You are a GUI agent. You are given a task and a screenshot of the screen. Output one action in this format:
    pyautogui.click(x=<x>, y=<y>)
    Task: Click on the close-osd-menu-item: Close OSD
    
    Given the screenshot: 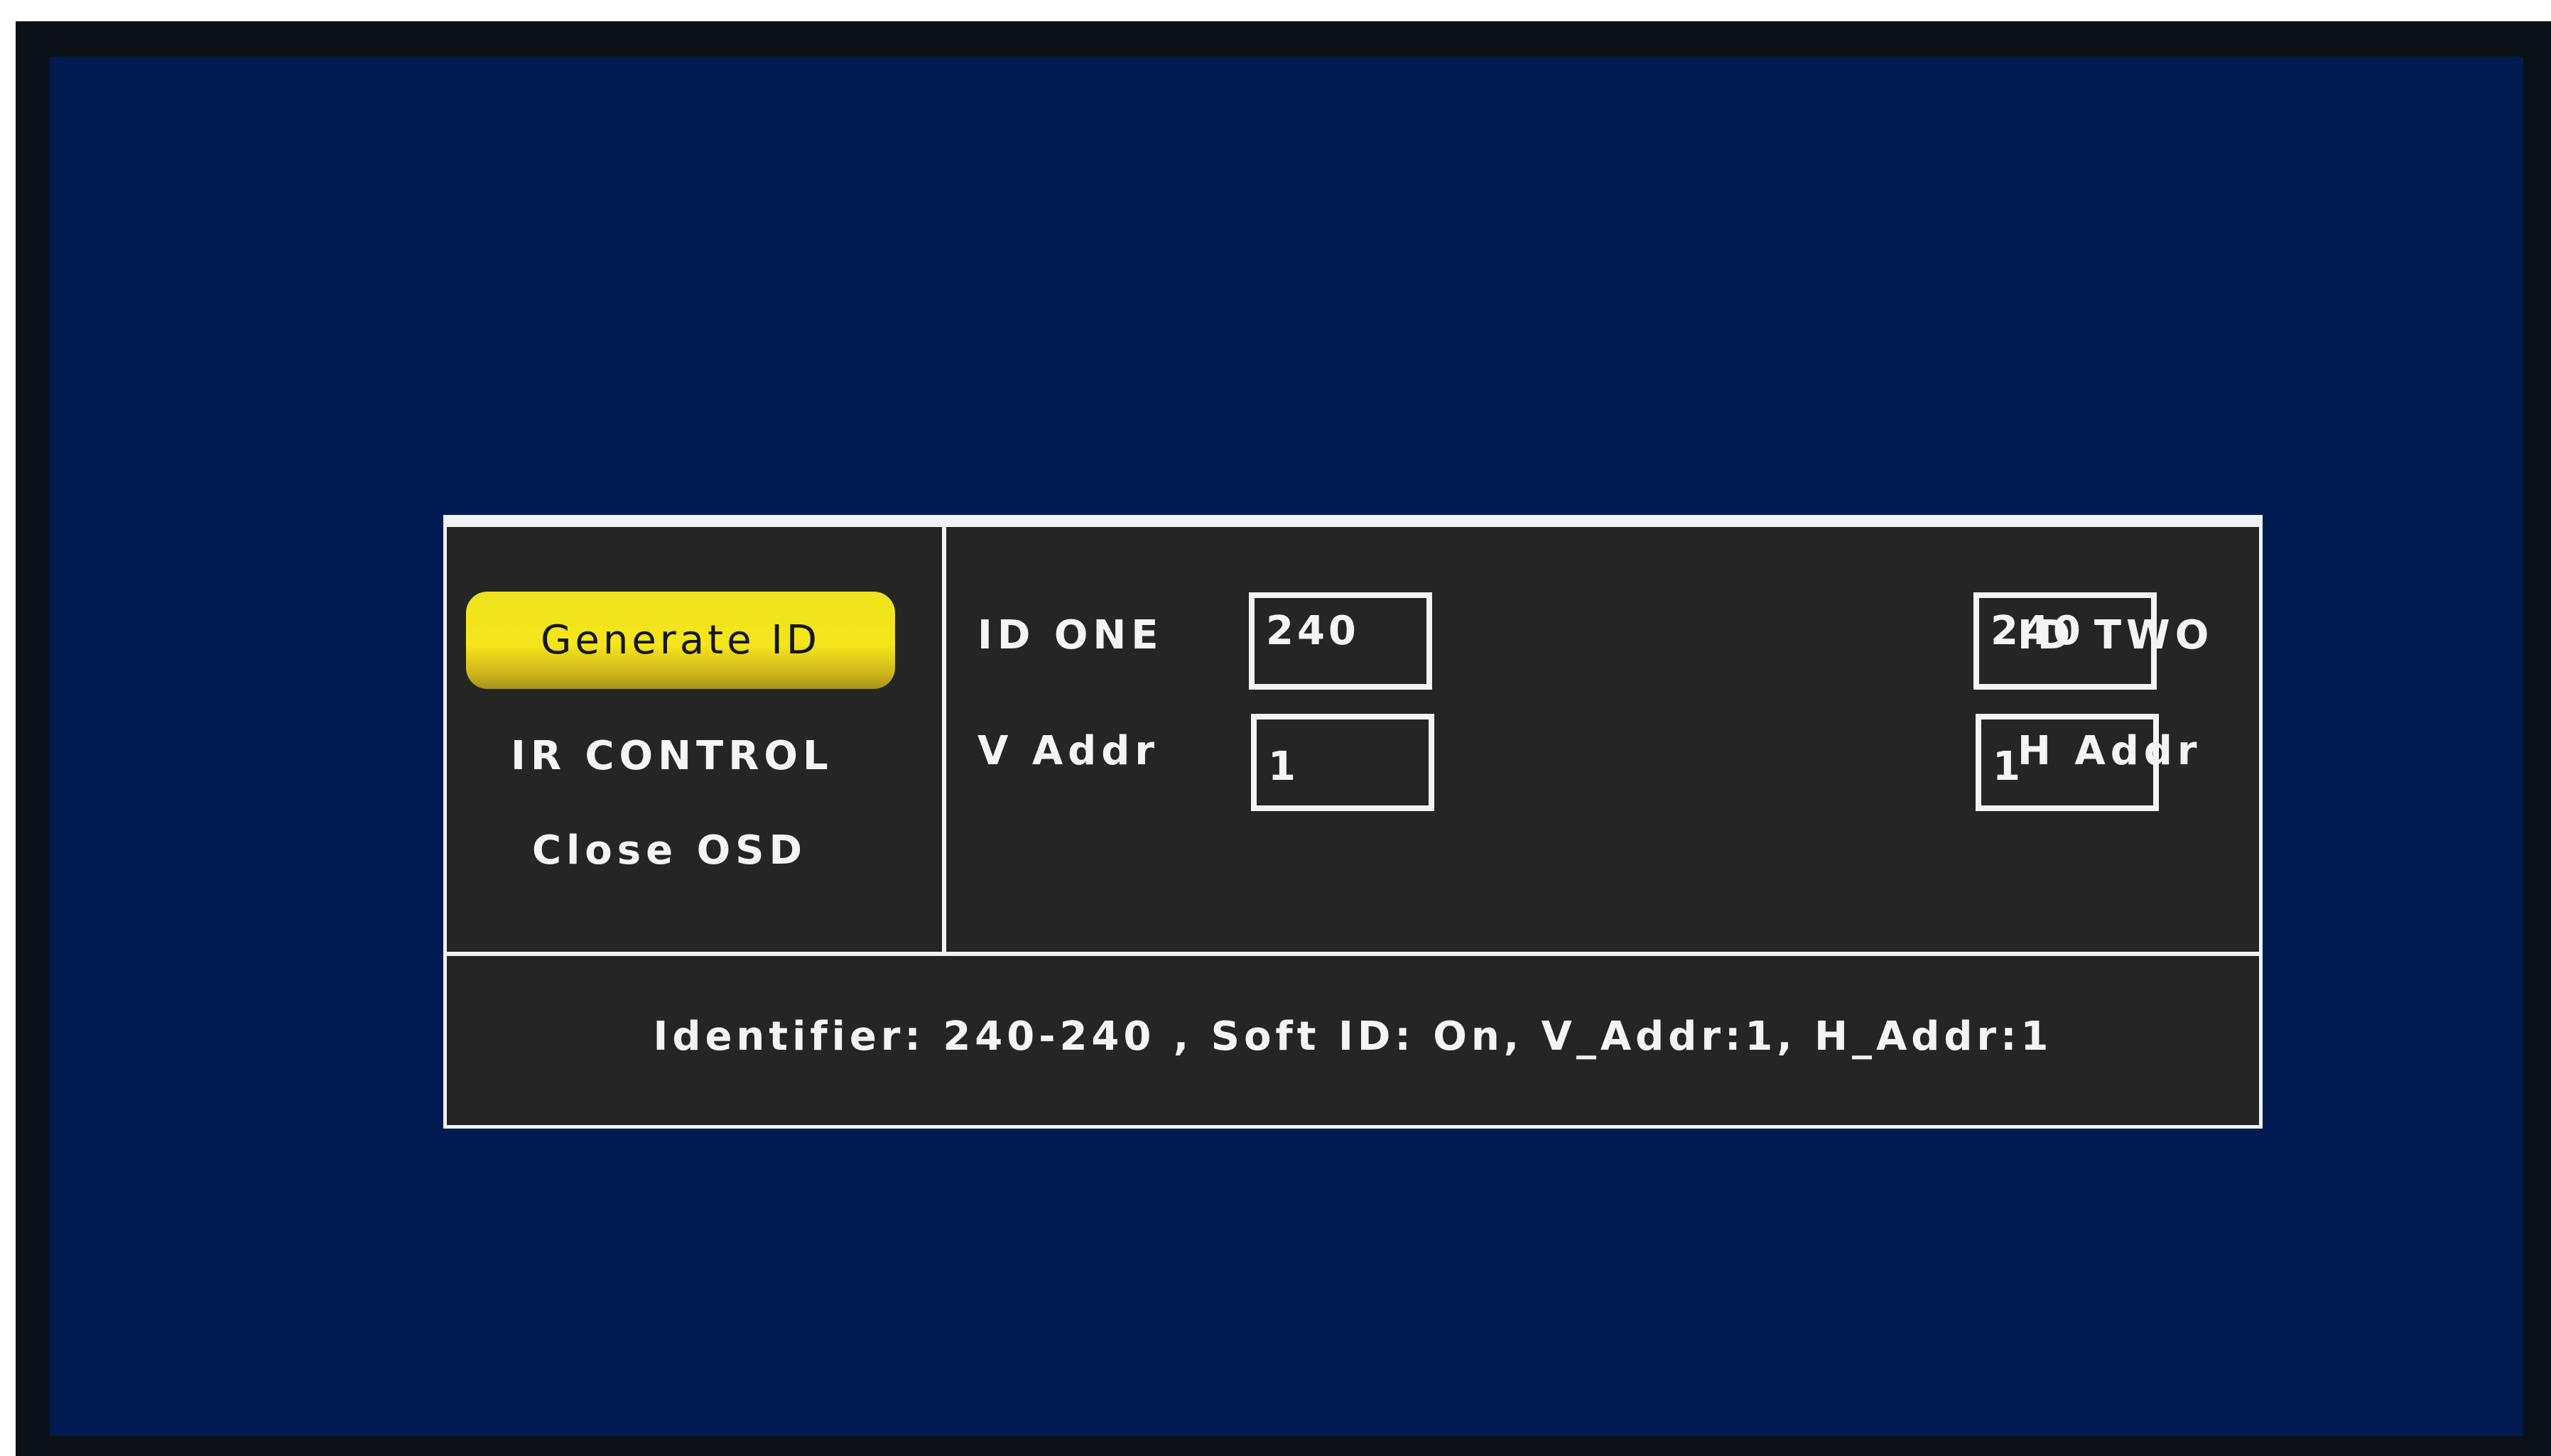 What is the action you would take?
    pyautogui.click(x=669, y=850)
    